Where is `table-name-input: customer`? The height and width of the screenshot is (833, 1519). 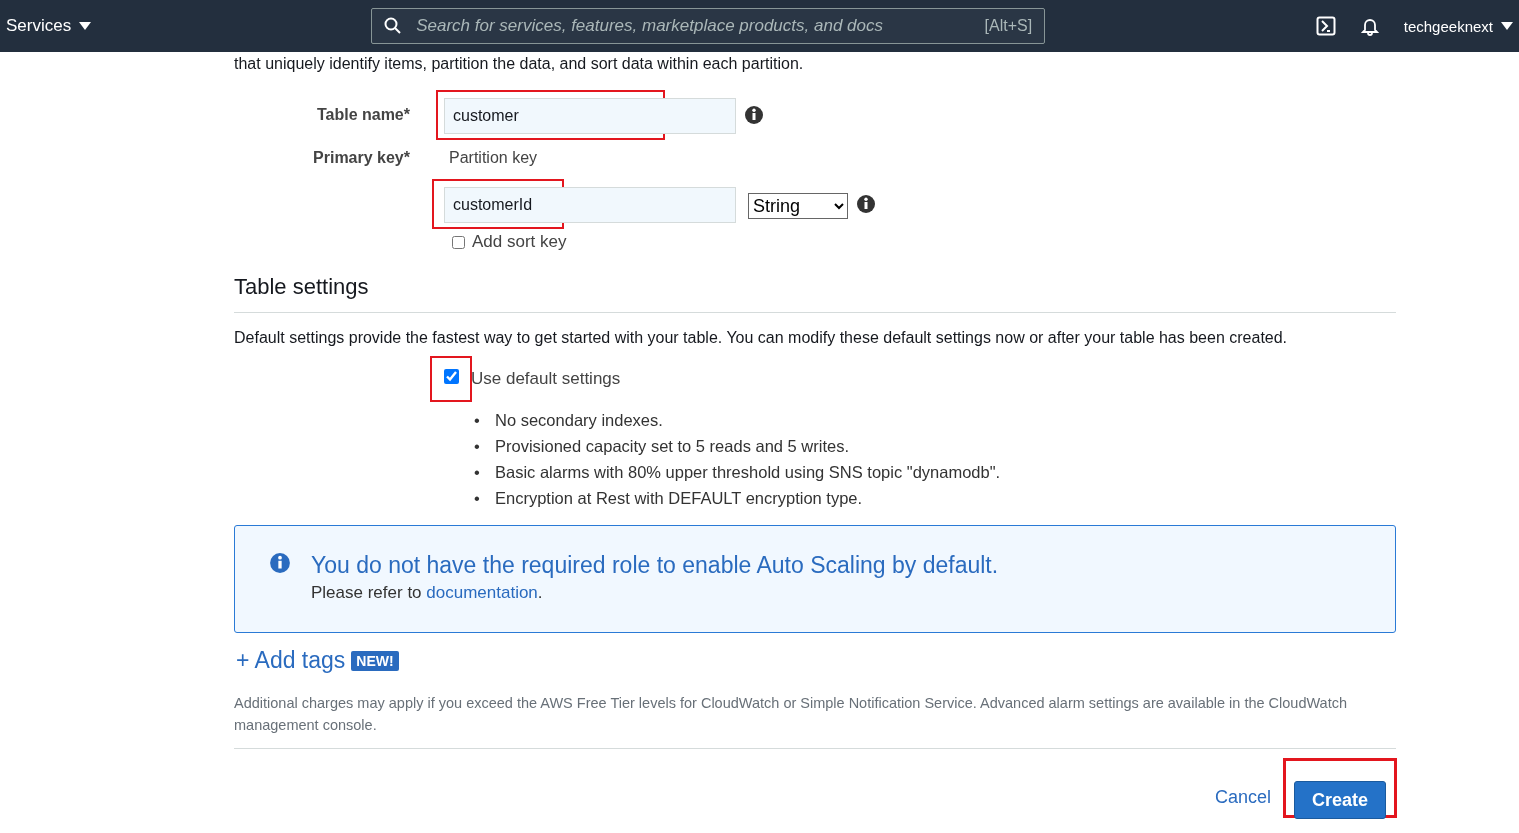
table-name-input: customer is located at coordinates (590, 116).